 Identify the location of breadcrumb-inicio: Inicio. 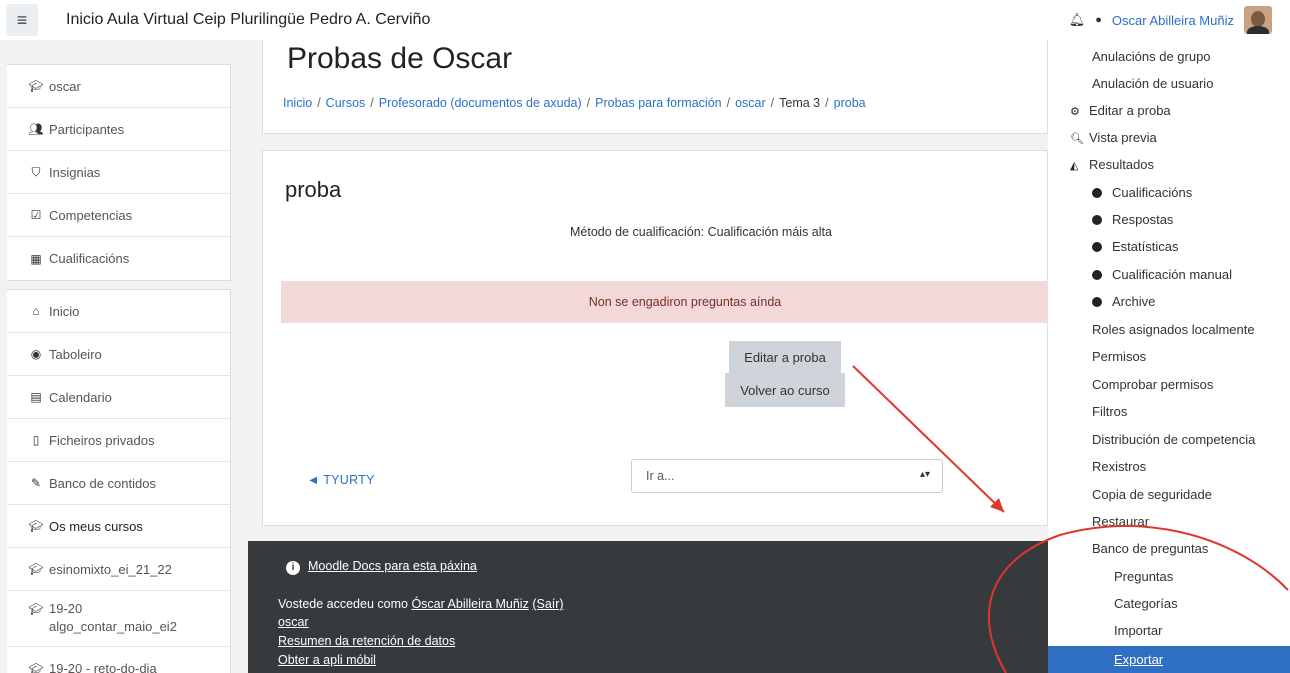
(297, 103).